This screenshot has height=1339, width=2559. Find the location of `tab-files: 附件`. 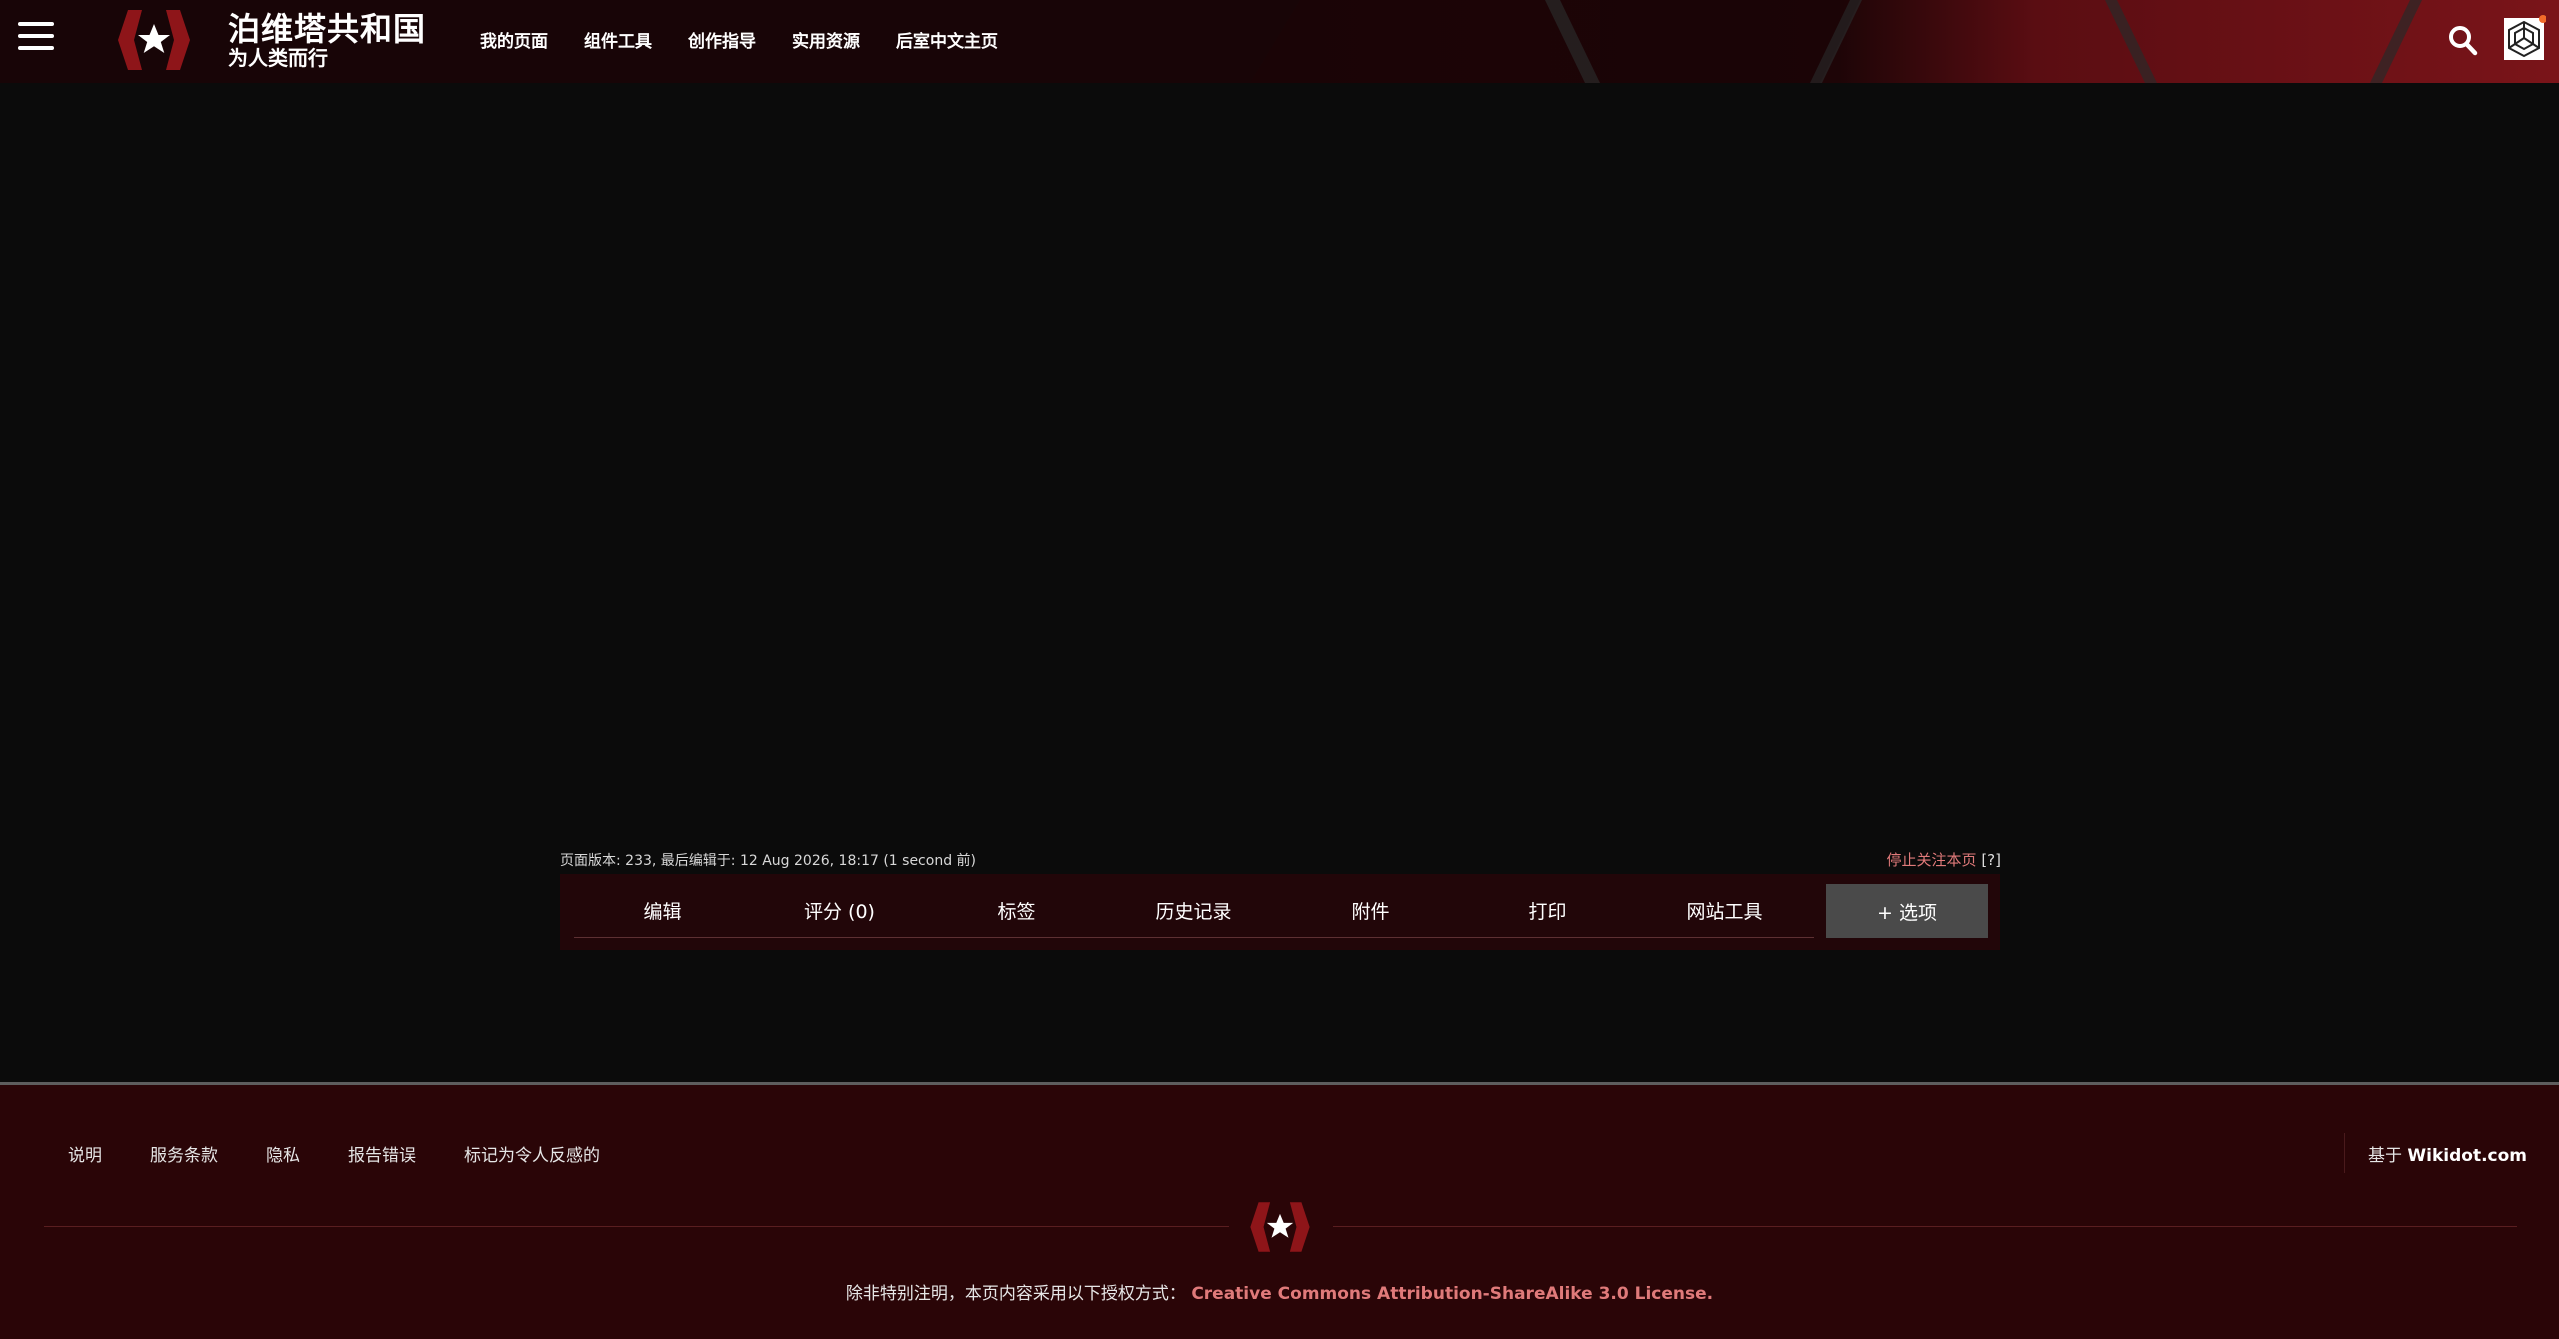

tab-files: 附件 is located at coordinates (1370, 910).